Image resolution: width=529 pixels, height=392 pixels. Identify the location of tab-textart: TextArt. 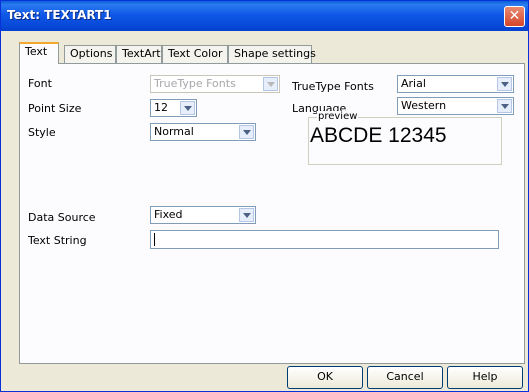
(139, 54).